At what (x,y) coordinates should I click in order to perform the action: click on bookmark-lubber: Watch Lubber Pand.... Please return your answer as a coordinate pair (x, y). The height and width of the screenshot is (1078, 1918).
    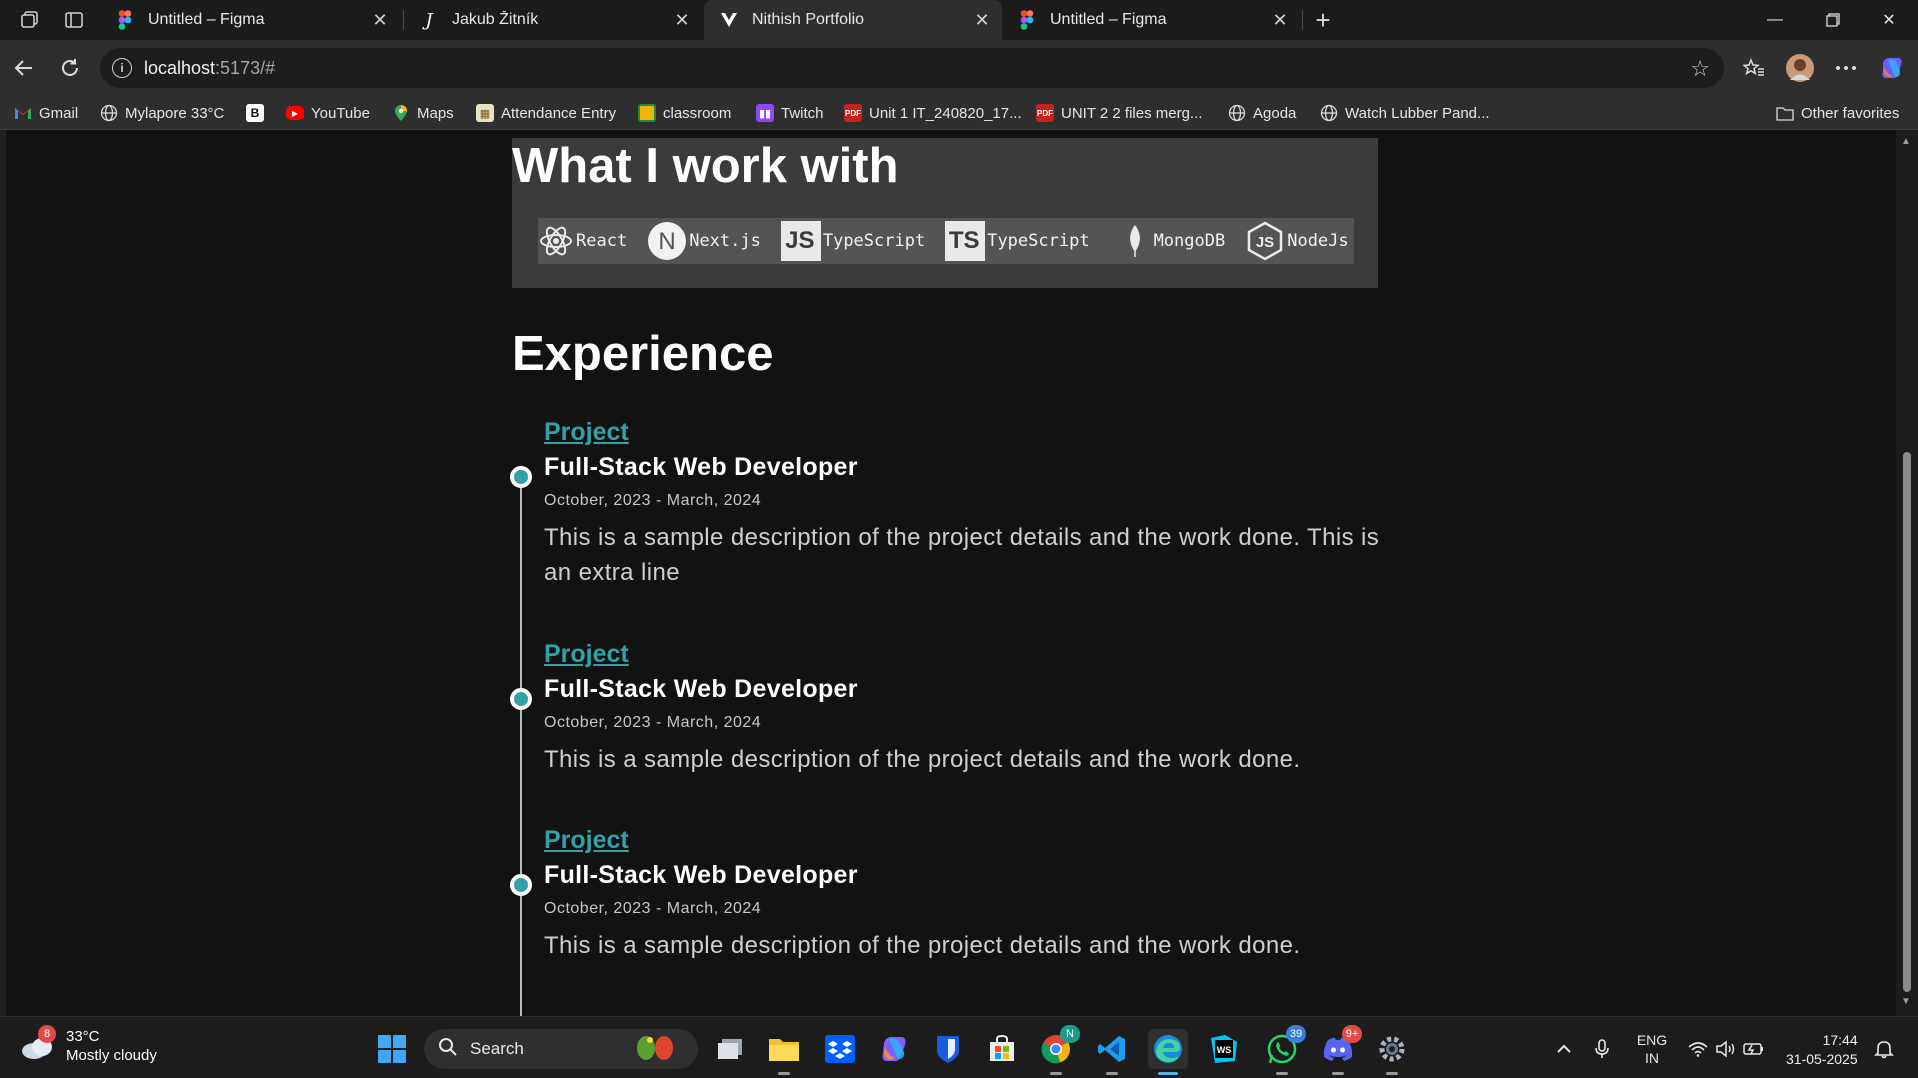
    Looking at the image, I should click on (1405, 113).